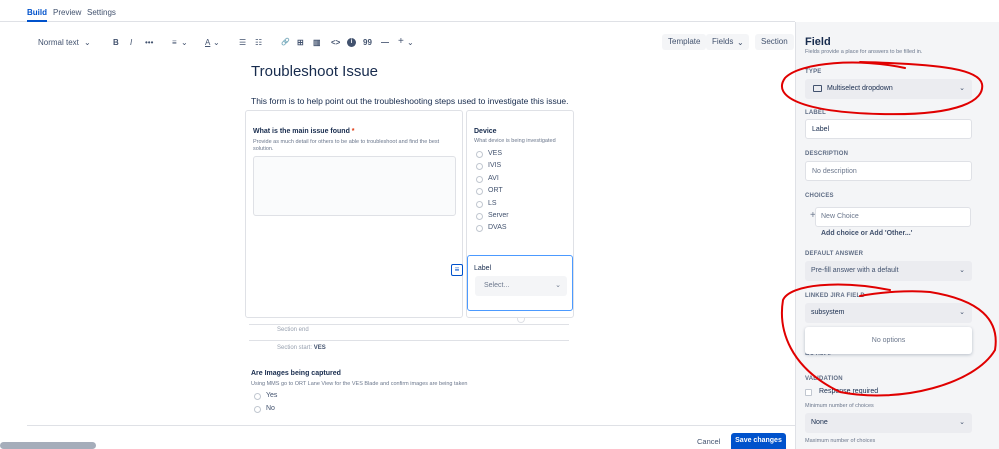  What do you see at coordinates (296, 373) in the screenshot?
I see `question-title: Are Images being captured` at bounding box center [296, 373].